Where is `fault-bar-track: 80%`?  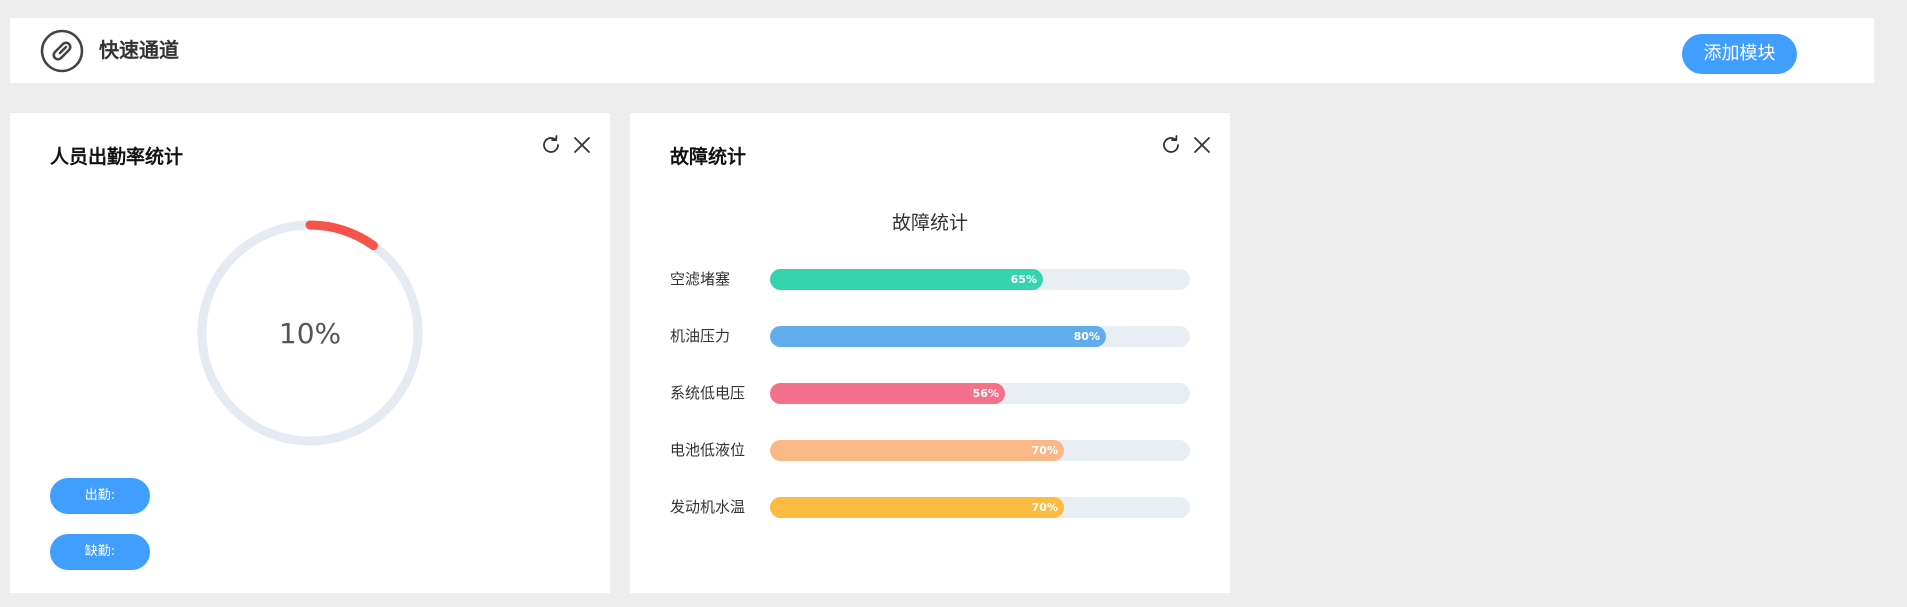 fault-bar-track: 80% is located at coordinates (980, 336).